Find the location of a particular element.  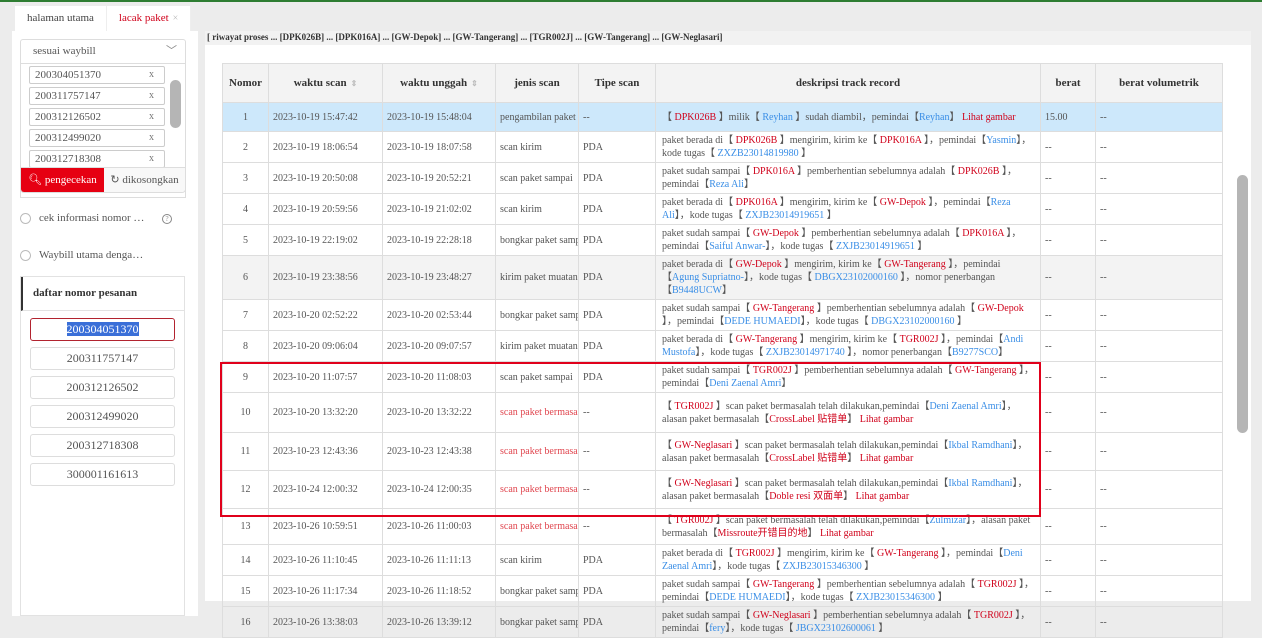

person-or-code: Reza Ali is located at coordinates (726, 184).